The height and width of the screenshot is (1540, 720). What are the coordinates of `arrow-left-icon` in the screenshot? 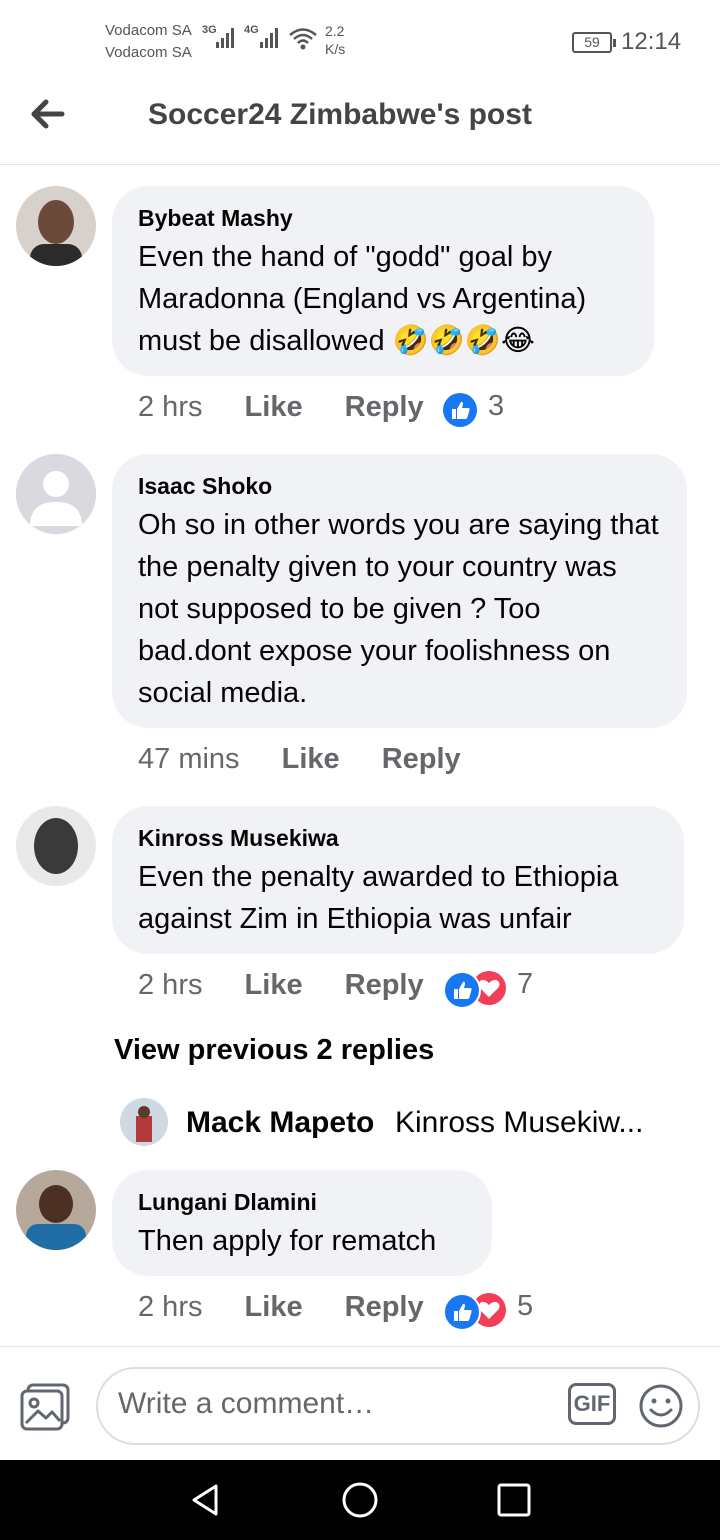 It's located at (50, 116).